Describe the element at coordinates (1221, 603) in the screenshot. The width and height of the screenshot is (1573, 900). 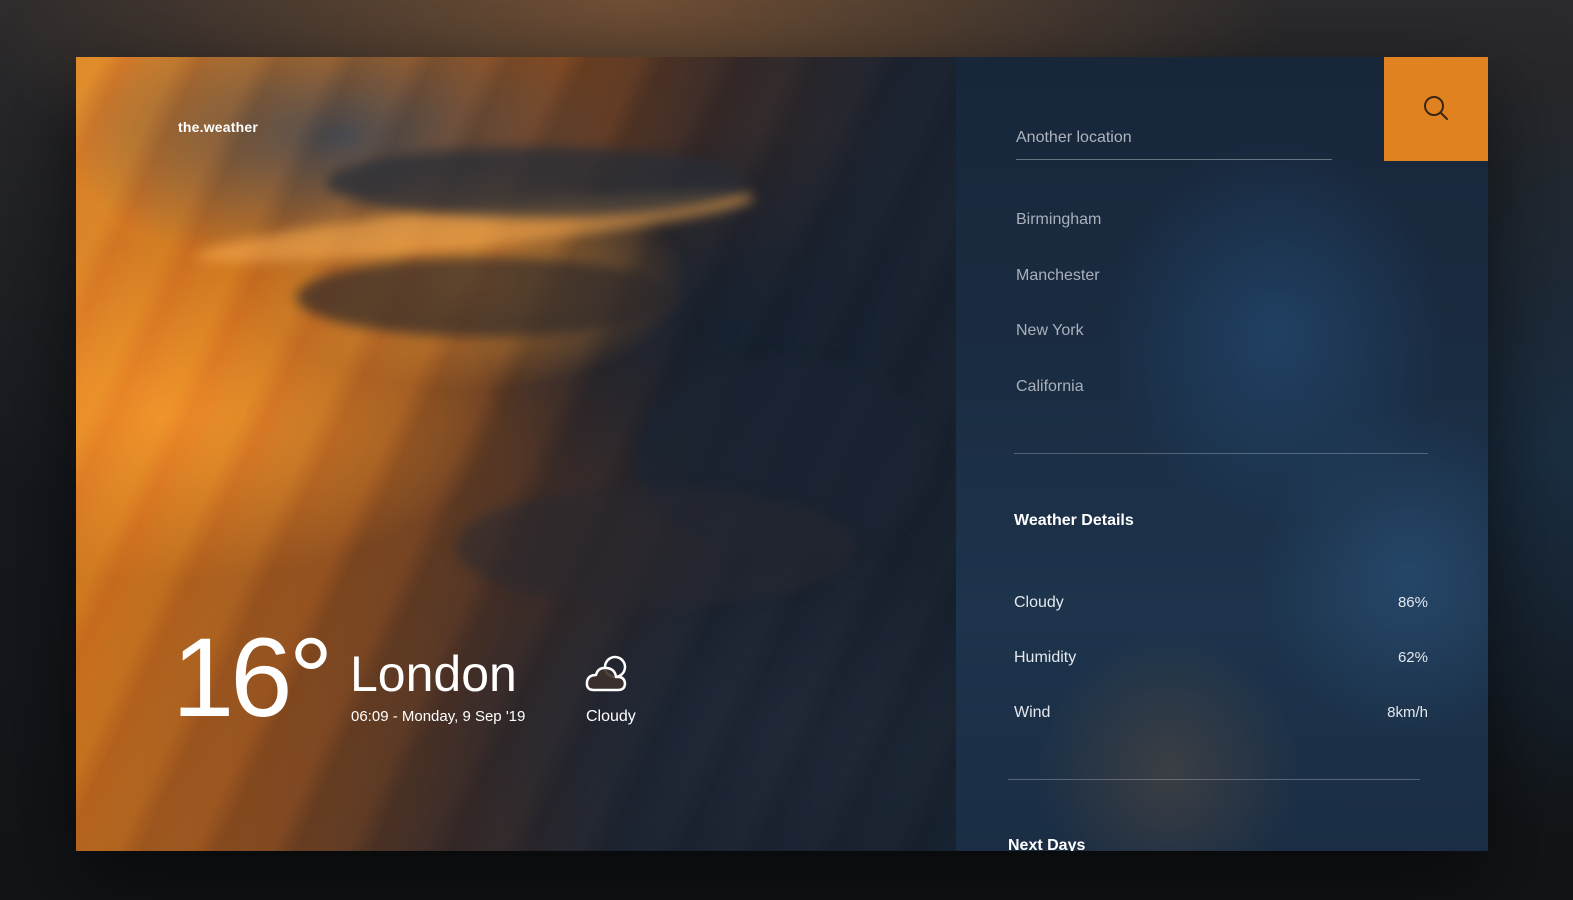
I see `detail-row-cloudy: Cloudy 86%` at that location.